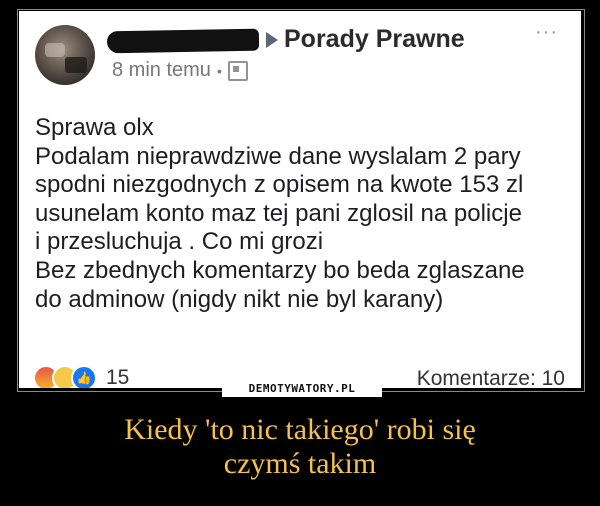 This screenshot has width=600, height=506. I want to click on post-timestamp: 8 min temu, so click(161, 70).